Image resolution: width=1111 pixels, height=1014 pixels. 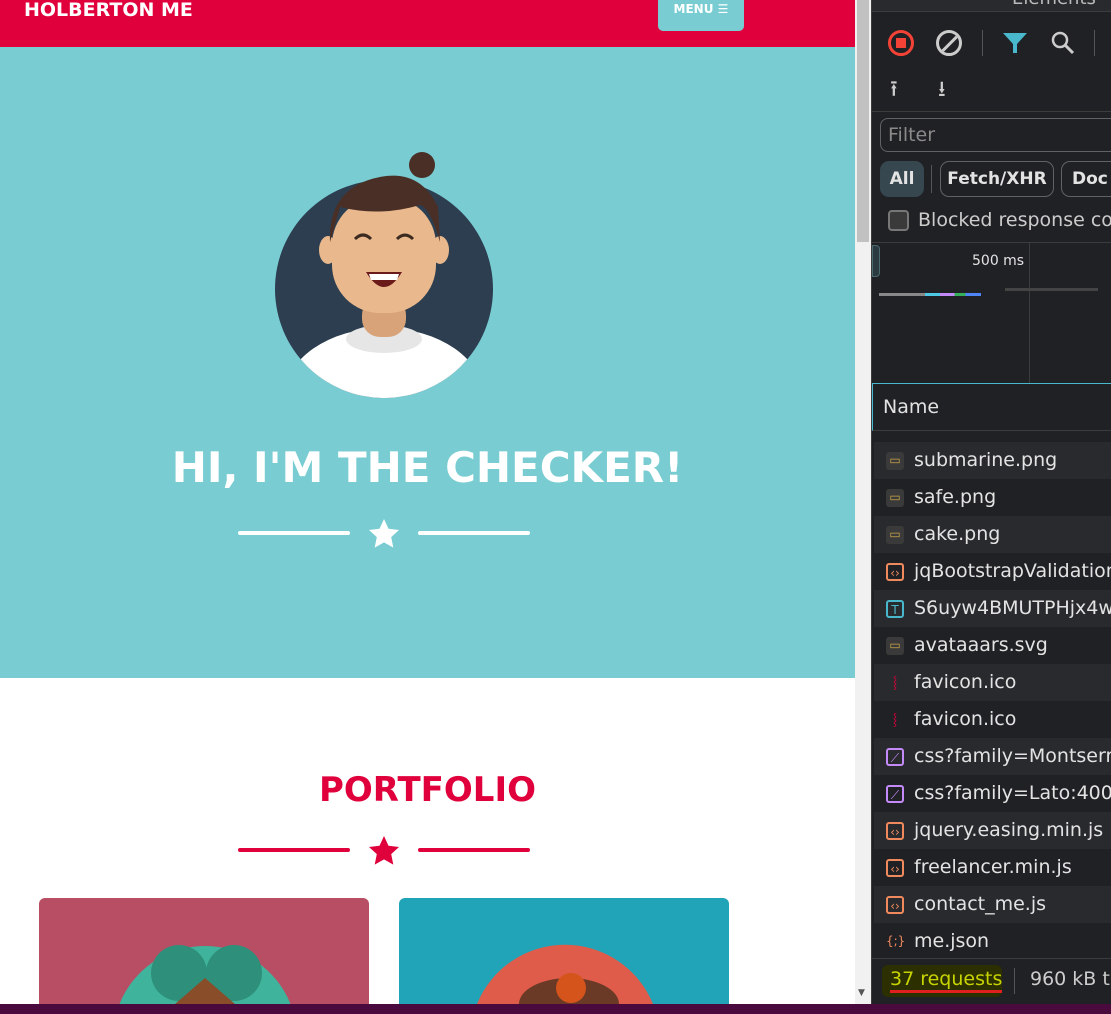 What do you see at coordinates (981, 645) in the screenshot?
I see `request-name: avataaars.svg` at bounding box center [981, 645].